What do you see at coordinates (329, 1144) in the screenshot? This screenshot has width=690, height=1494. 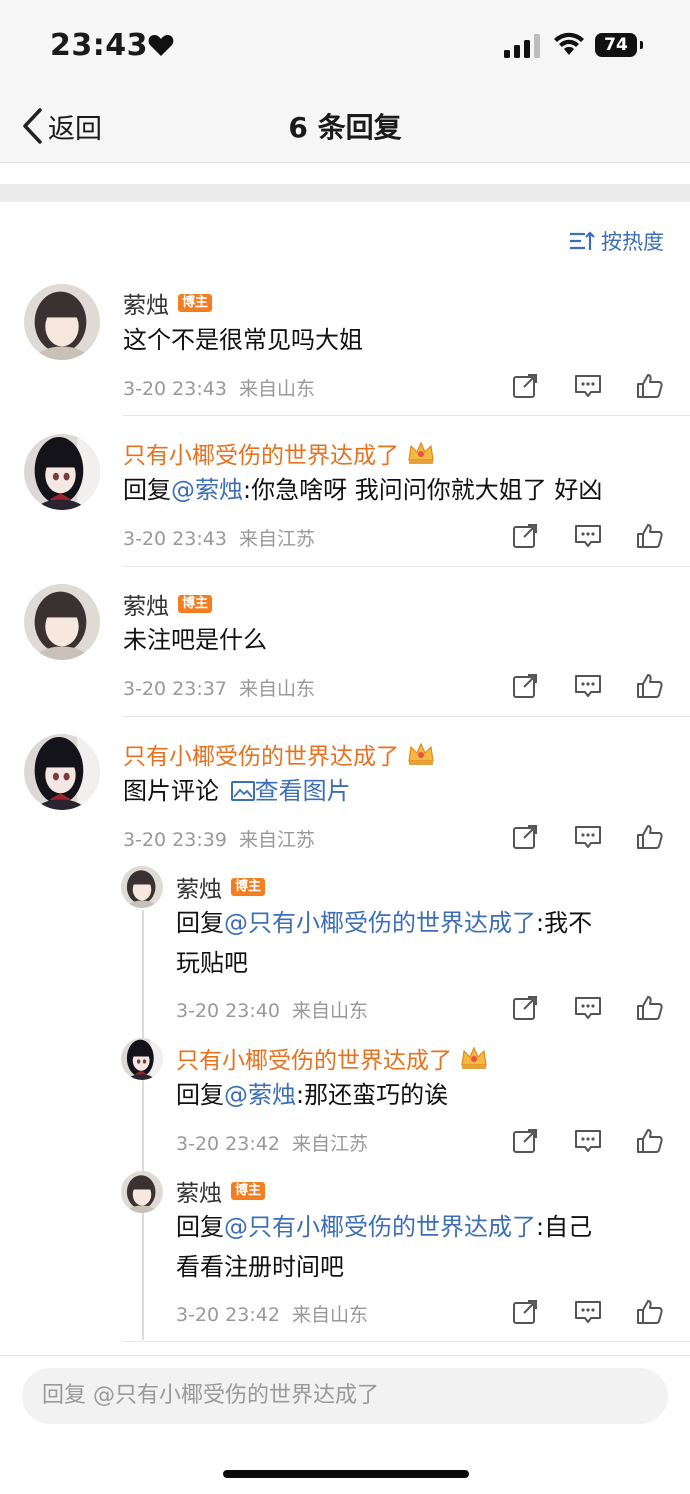 I see `reply-location: 来自江苏` at bounding box center [329, 1144].